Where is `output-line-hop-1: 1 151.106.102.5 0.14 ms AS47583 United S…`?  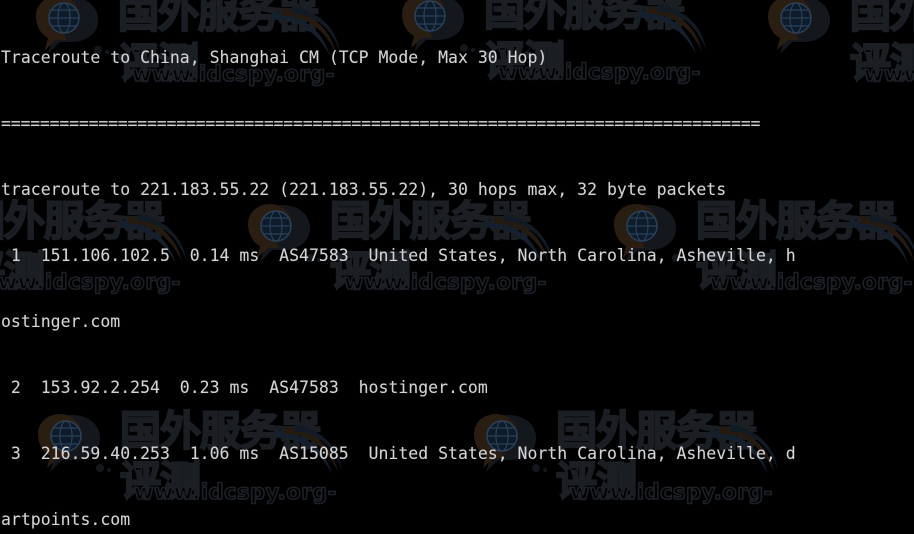 output-line-hop-1: 1 151.106.102.5 0.14 ms AS47583 United S… is located at coordinates (398, 255).